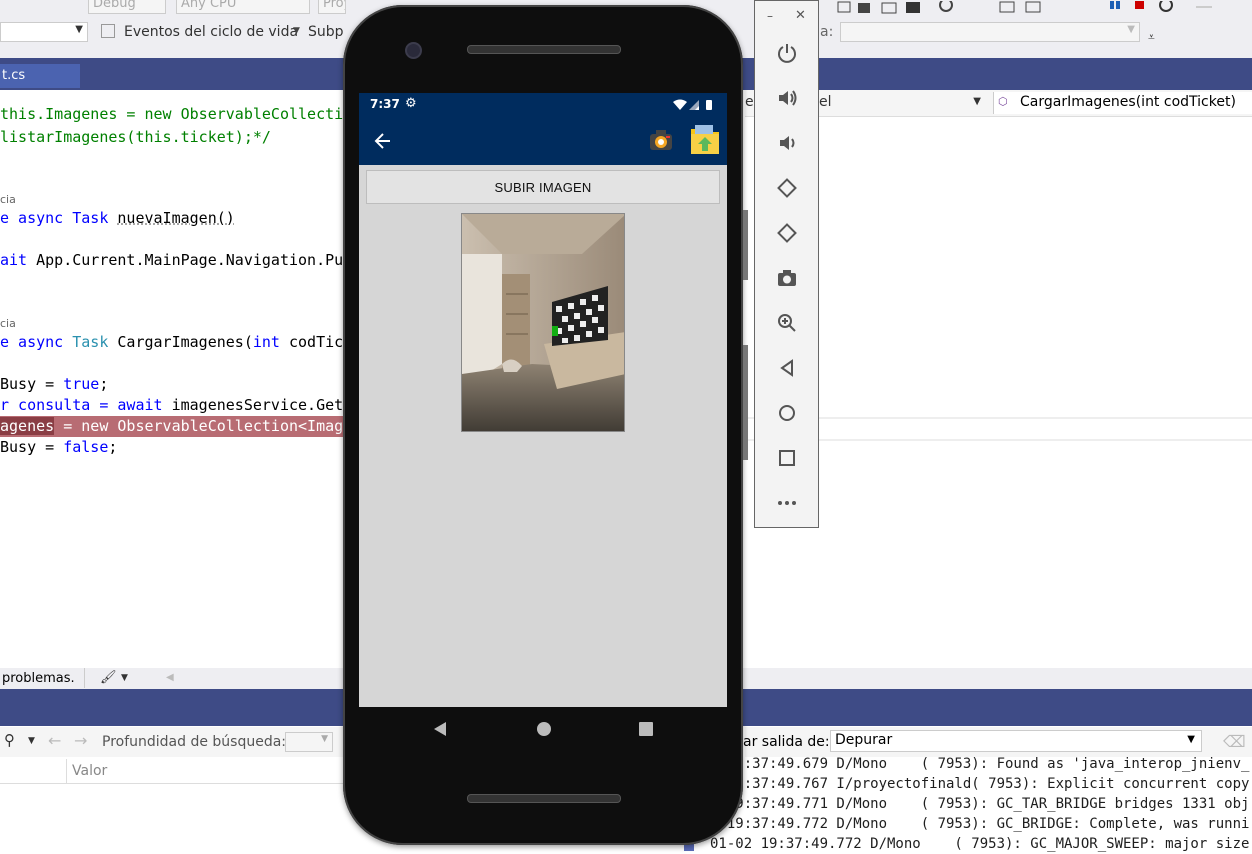  What do you see at coordinates (1151, 37) in the screenshot?
I see `overflow-icon: ⩡` at bounding box center [1151, 37].